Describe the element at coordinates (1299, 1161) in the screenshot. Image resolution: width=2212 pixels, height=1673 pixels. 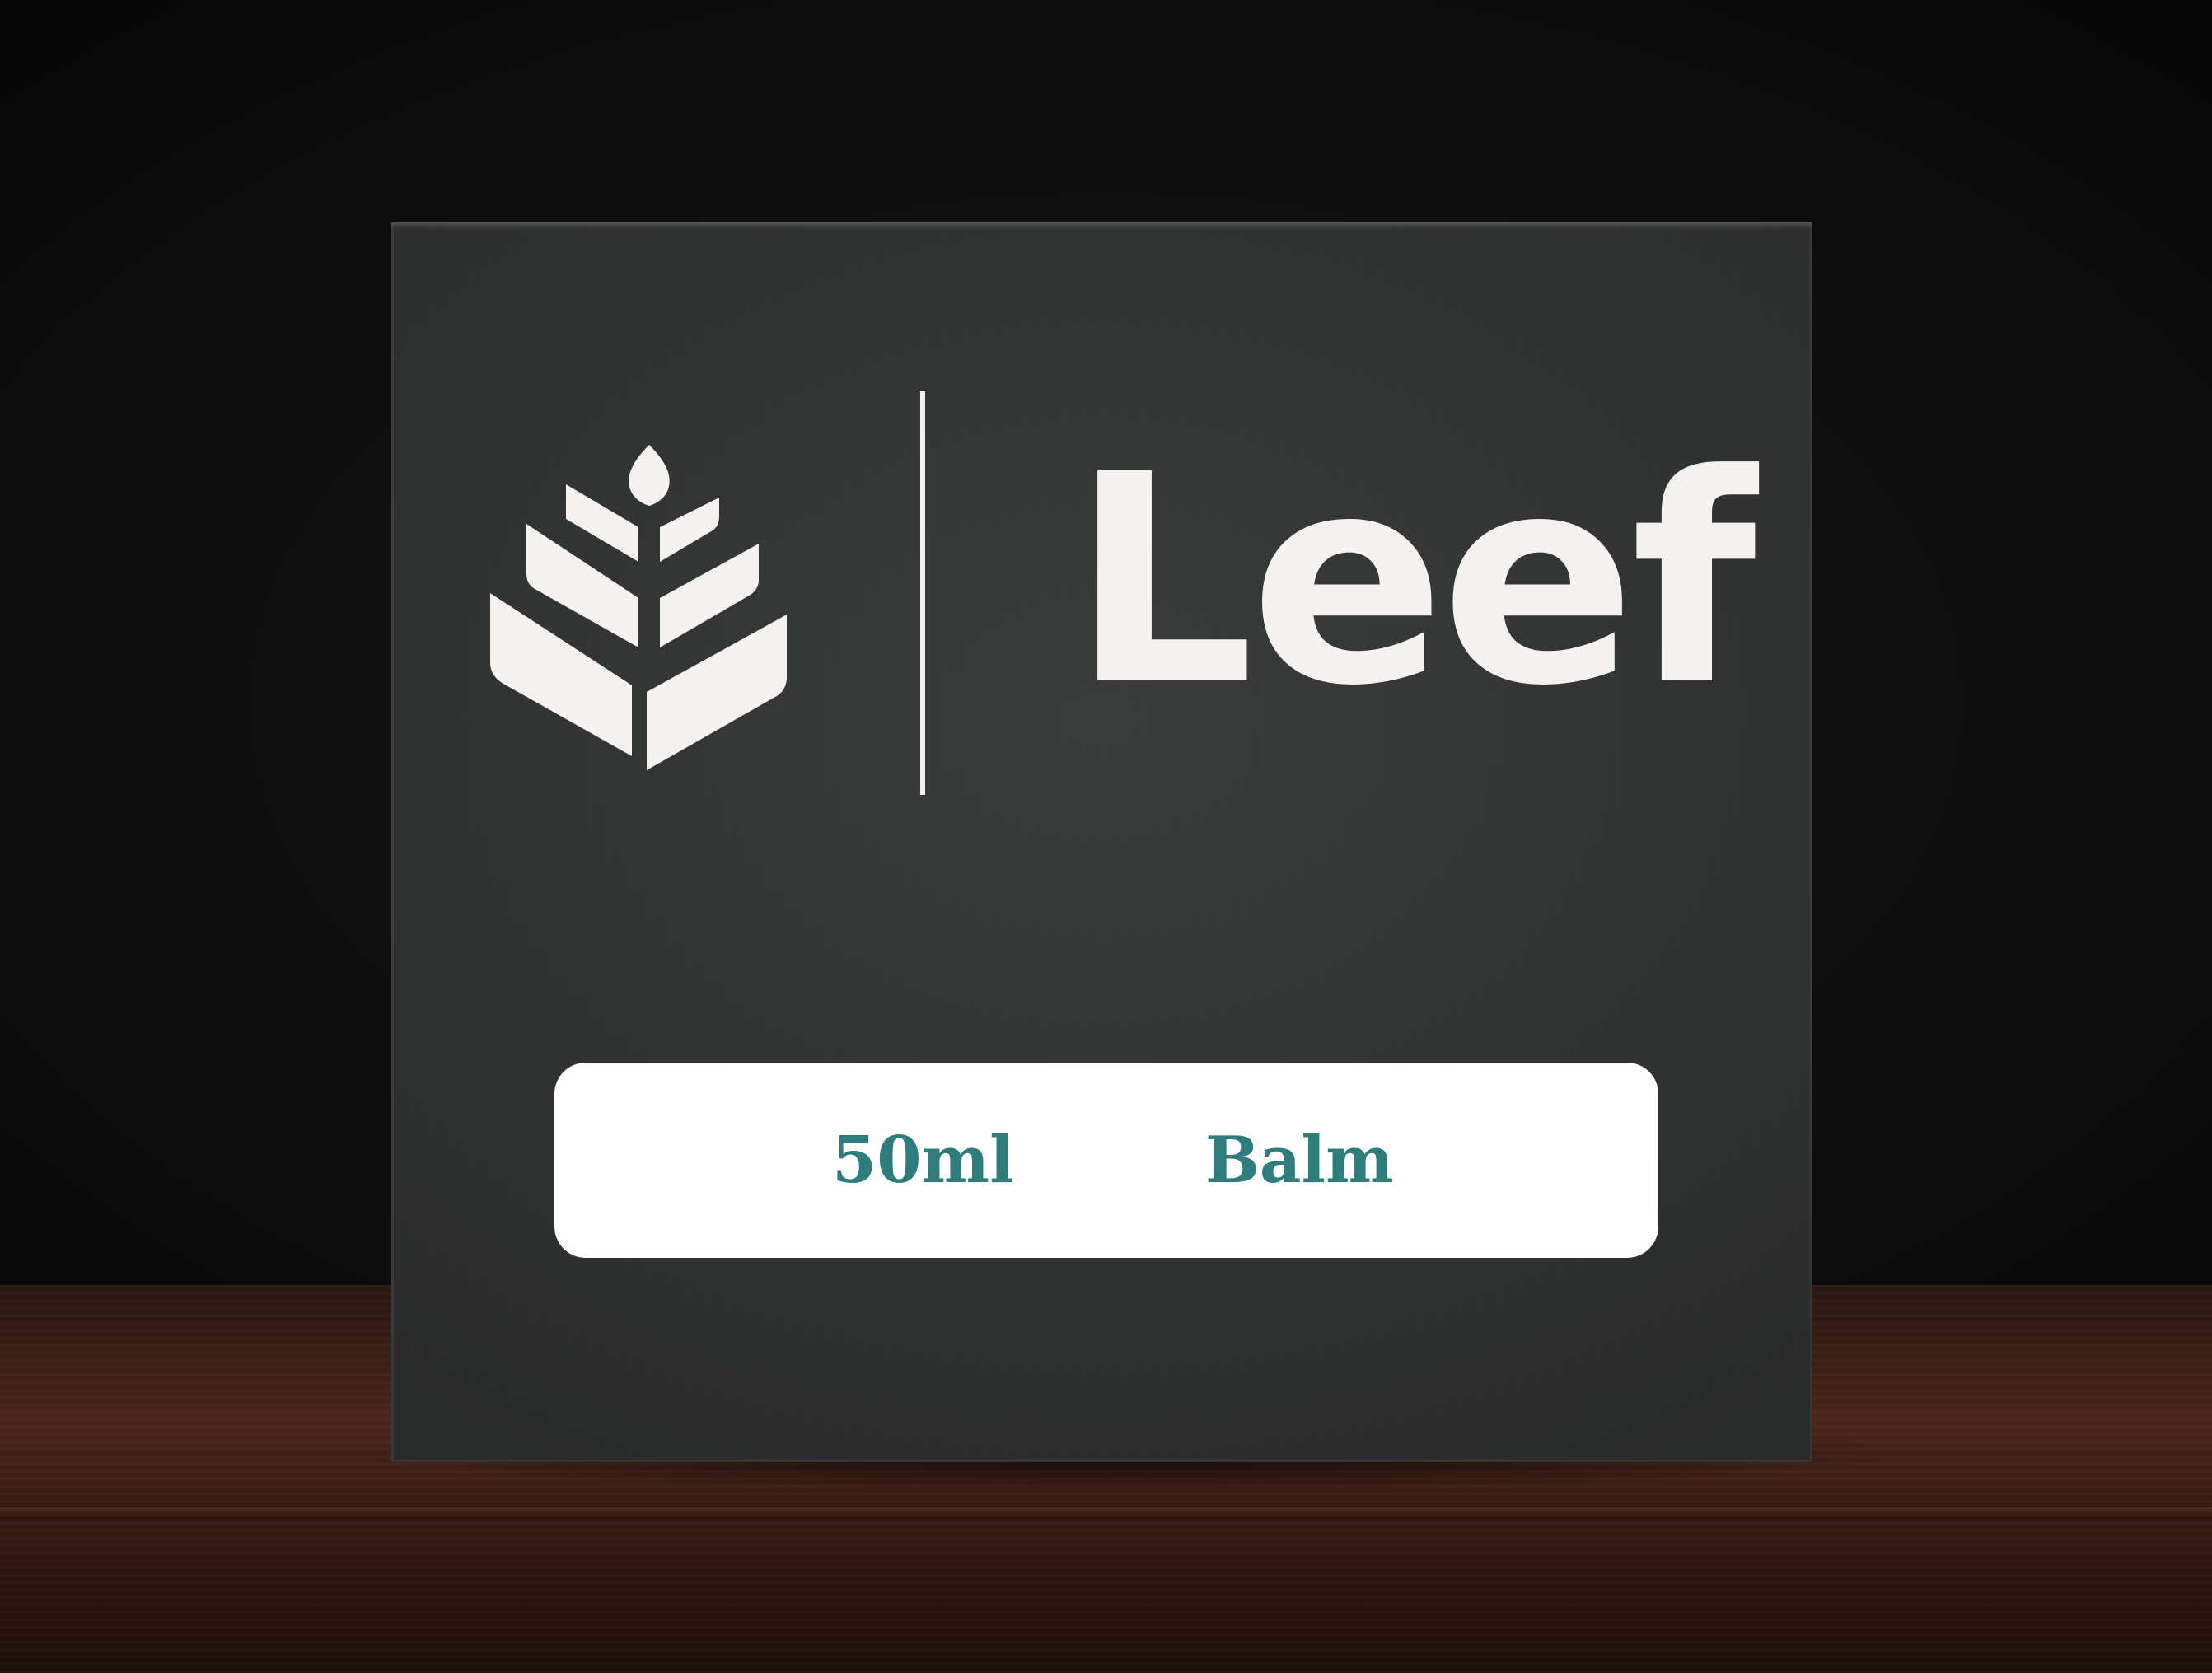
I see `product-type-label: Balm` at that location.